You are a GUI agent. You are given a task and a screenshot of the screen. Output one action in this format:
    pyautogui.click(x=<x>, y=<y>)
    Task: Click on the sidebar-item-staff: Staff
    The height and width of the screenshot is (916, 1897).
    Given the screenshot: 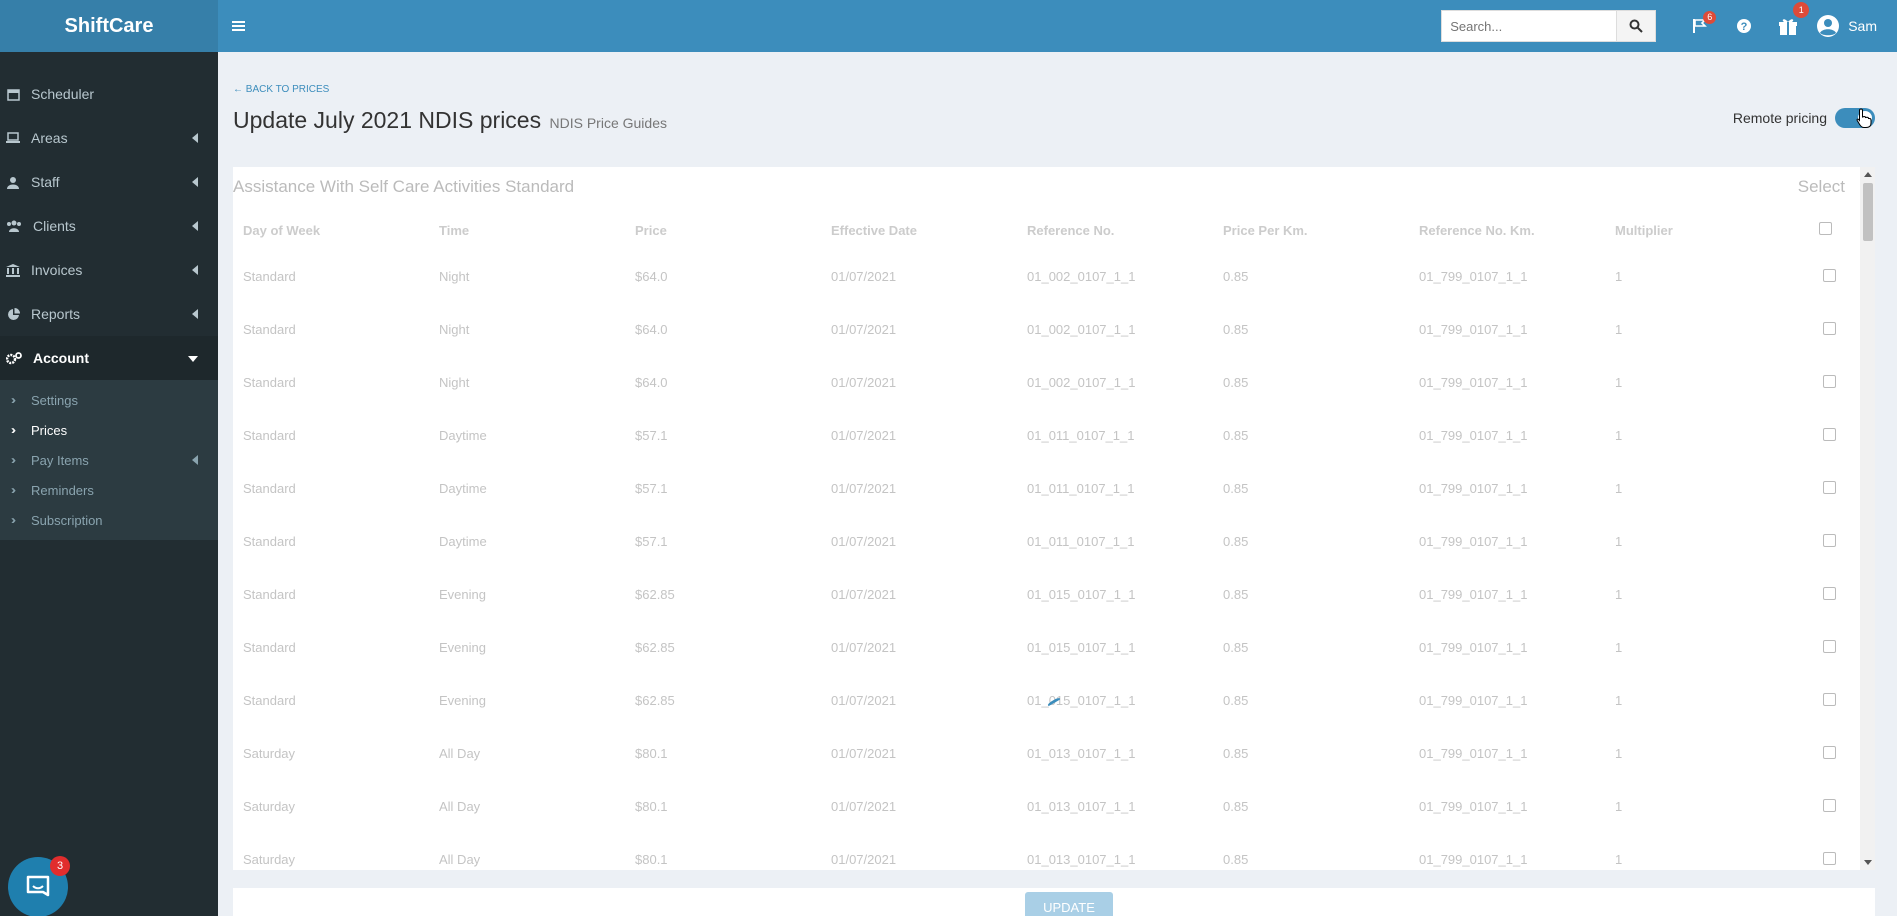 What is the action you would take?
    pyautogui.click(x=109, y=182)
    